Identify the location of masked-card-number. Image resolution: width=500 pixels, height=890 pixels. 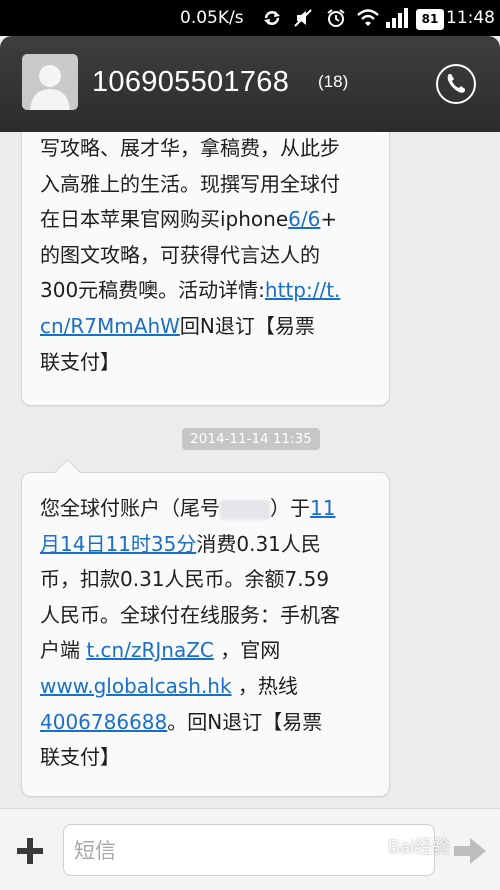
(245, 509).